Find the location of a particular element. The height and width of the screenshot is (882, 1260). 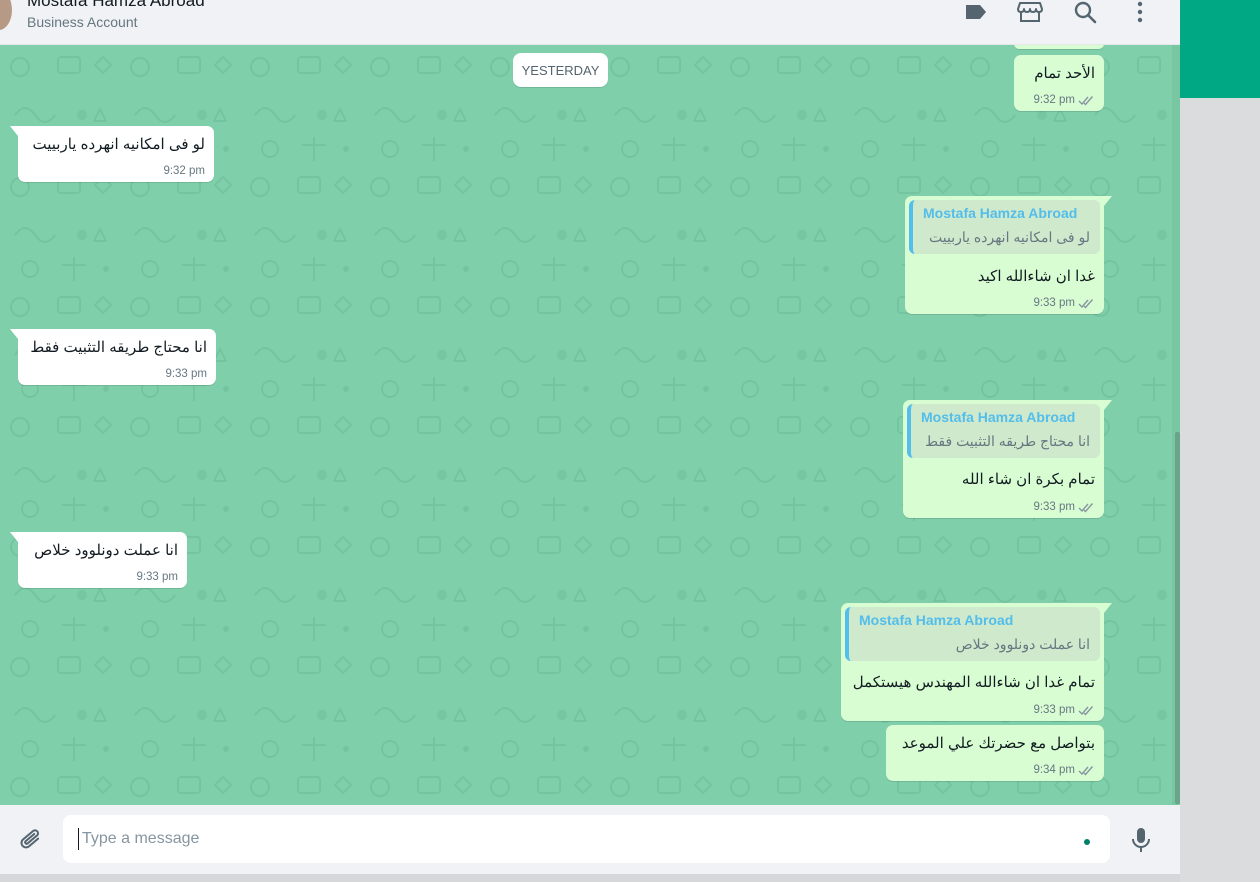

quoted-text: لو فى امكانيه انهرده ياربييت is located at coordinates (1009, 237).